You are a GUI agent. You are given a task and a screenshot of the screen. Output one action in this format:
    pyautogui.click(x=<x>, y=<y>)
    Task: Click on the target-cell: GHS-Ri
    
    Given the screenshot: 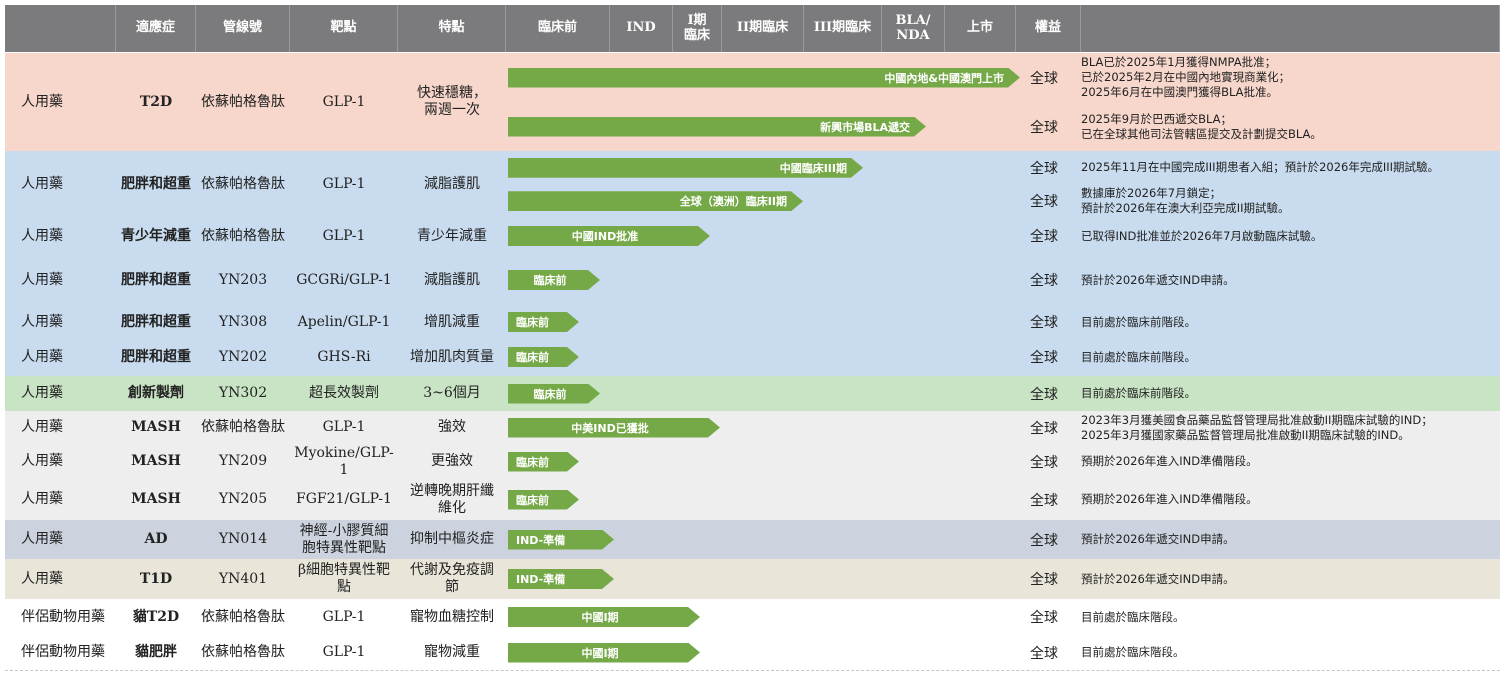 What is the action you would take?
    pyautogui.click(x=344, y=356)
    